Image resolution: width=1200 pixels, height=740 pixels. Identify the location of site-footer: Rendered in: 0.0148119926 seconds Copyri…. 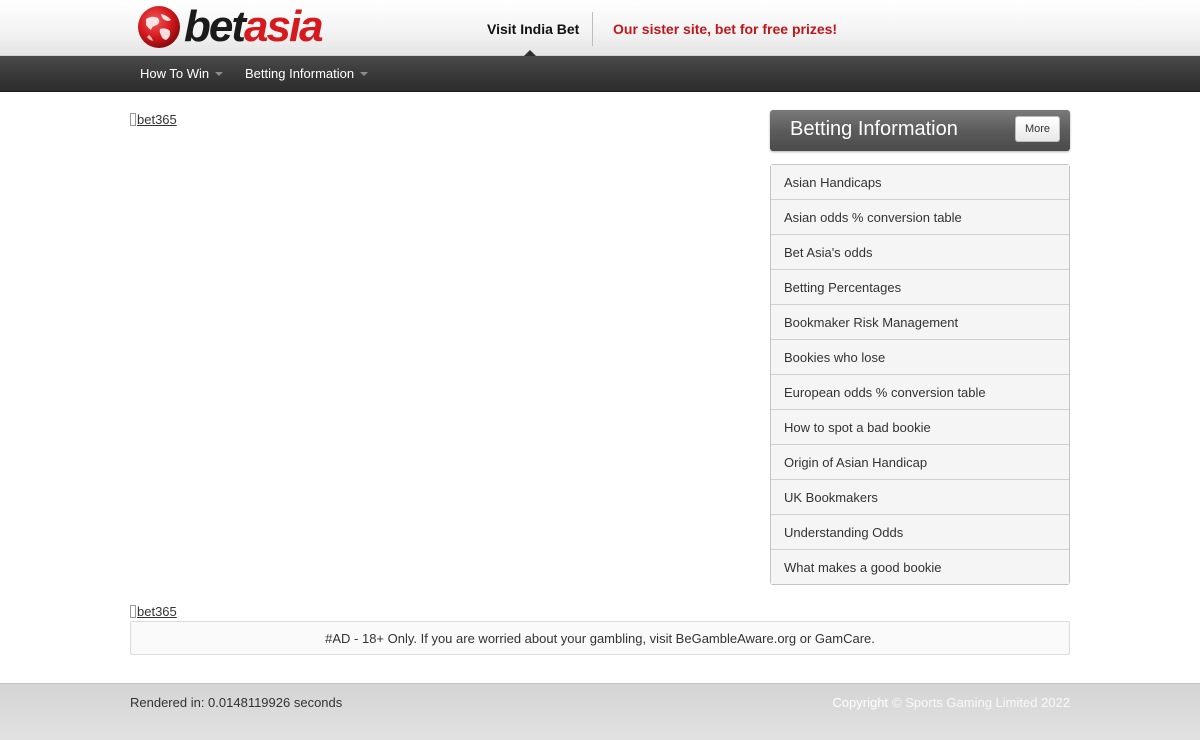
(600, 711).